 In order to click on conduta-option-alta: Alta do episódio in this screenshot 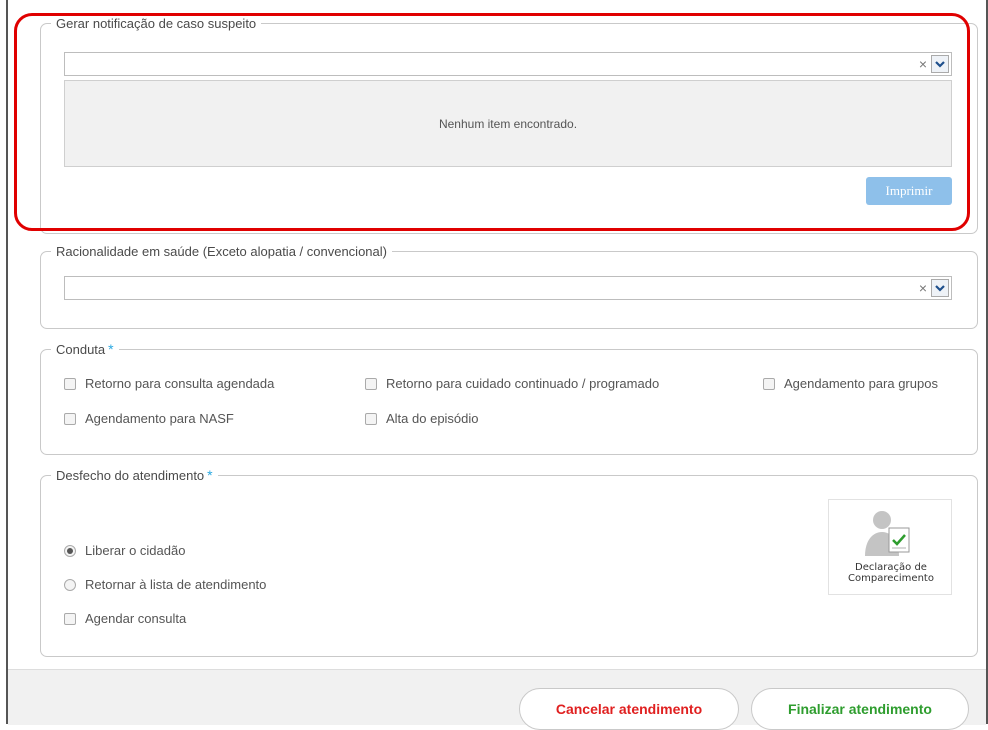, I will do `click(422, 418)`.